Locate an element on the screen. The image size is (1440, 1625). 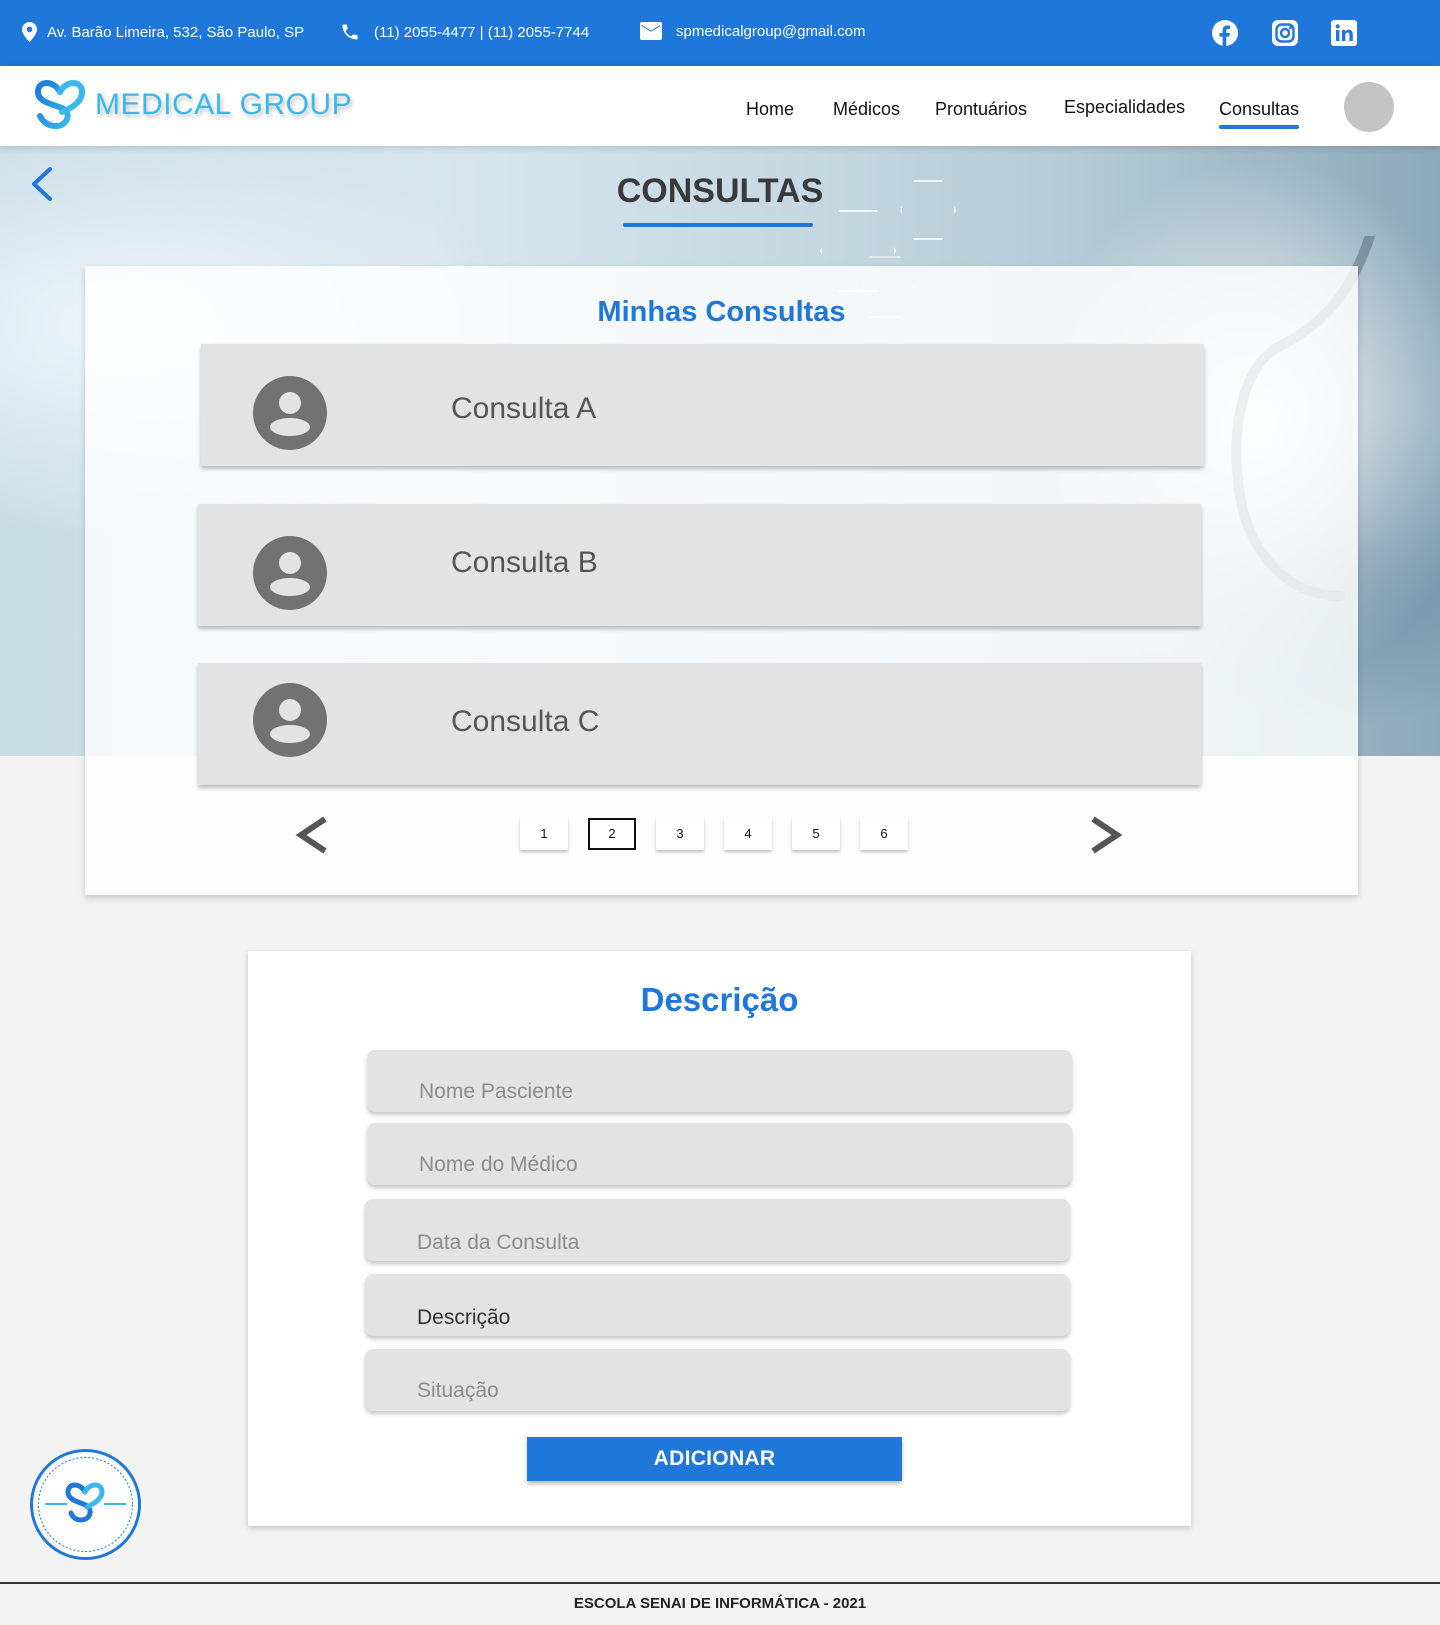
consulta-card: Consulta C is located at coordinates (699, 724).